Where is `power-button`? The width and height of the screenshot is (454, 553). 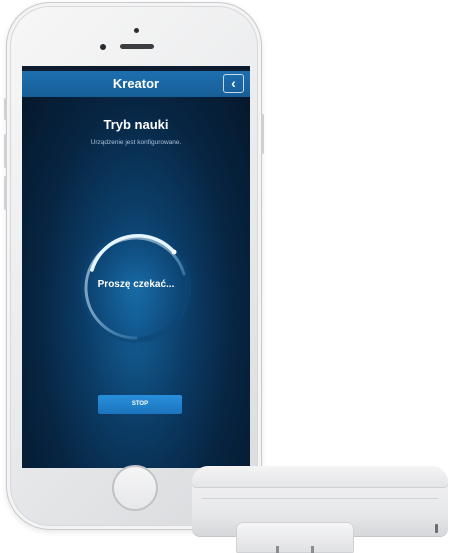
power-button is located at coordinates (262, 134).